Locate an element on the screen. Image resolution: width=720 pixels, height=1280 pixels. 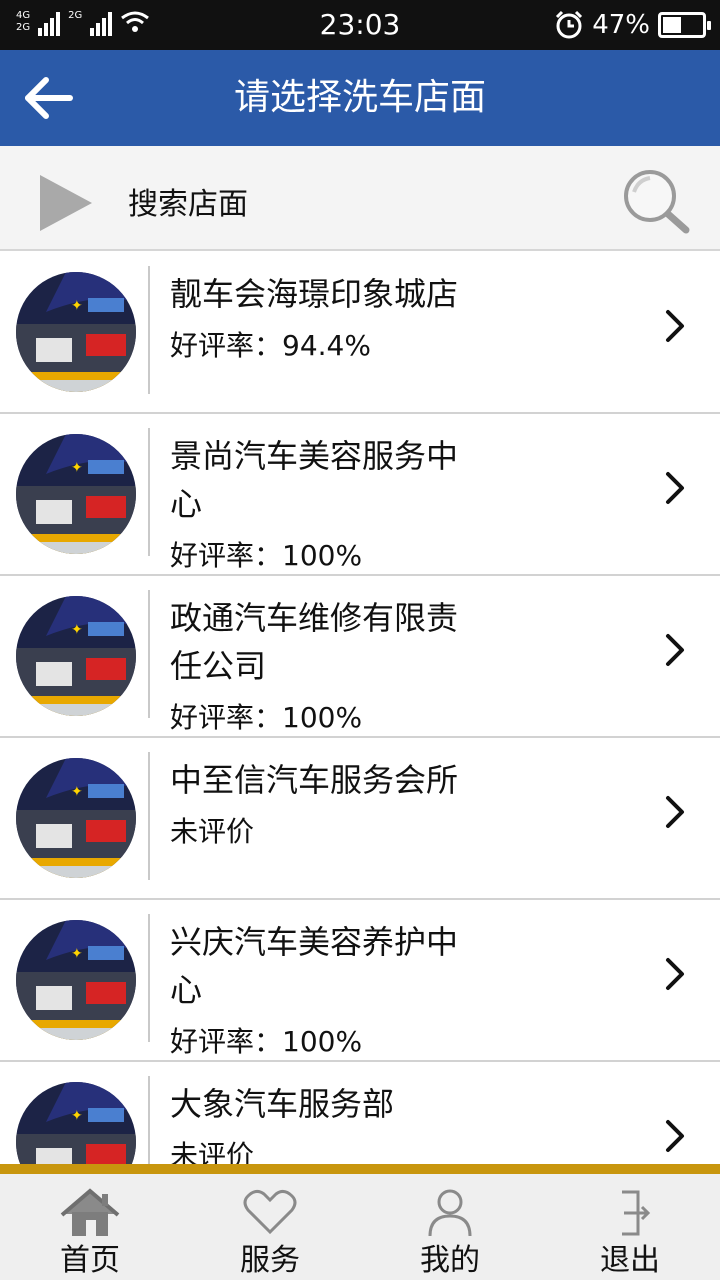
search-icon is located at coordinates (656, 202).